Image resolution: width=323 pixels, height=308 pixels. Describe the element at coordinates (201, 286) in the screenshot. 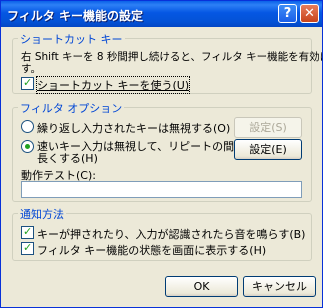

I see `ok-button: OK` at that location.